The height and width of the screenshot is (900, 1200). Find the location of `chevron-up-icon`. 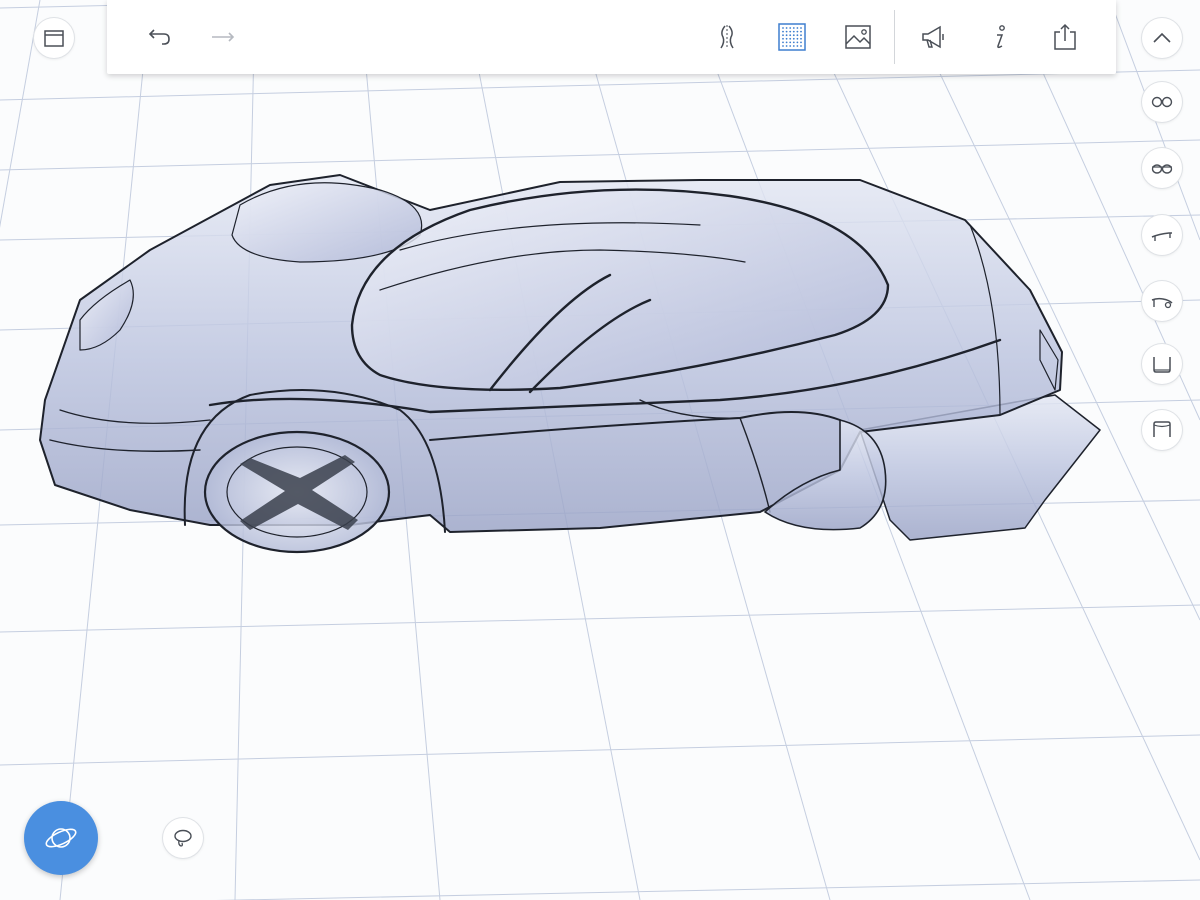

chevron-up-icon is located at coordinates (1162, 37).